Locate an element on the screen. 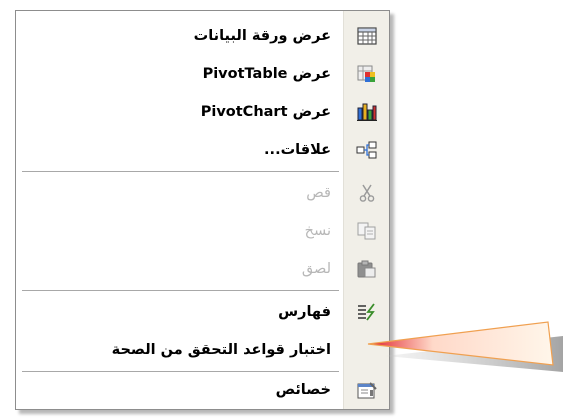 The height and width of the screenshot is (418, 563). copy-icon is located at coordinates (367, 231).